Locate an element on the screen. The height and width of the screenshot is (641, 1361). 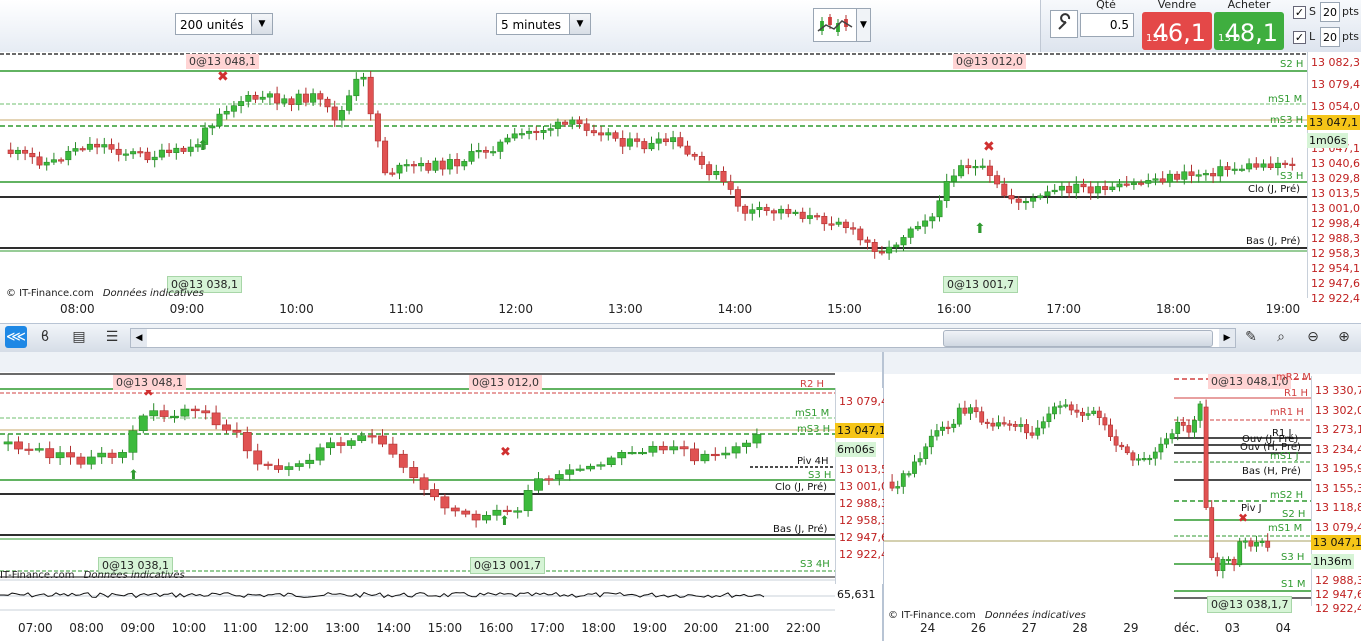
limit-pts-input: 20 is located at coordinates (1330, 37).